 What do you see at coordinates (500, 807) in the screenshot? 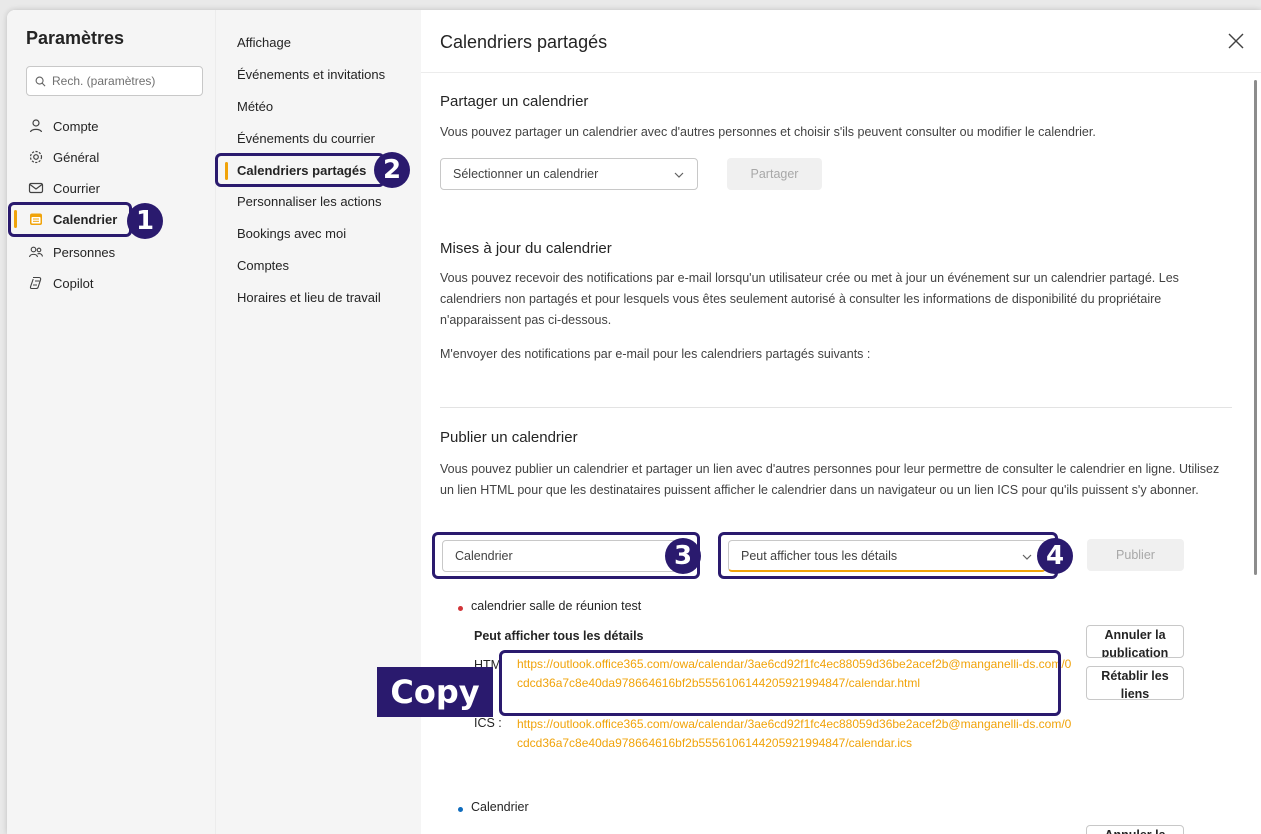
I see `published-calendar-name: Calendrier` at bounding box center [500, 807].